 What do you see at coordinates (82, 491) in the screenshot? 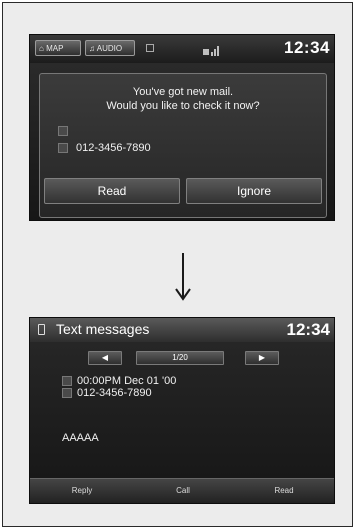
I see `reply-button: Reply` at bounding box center [82, 491].